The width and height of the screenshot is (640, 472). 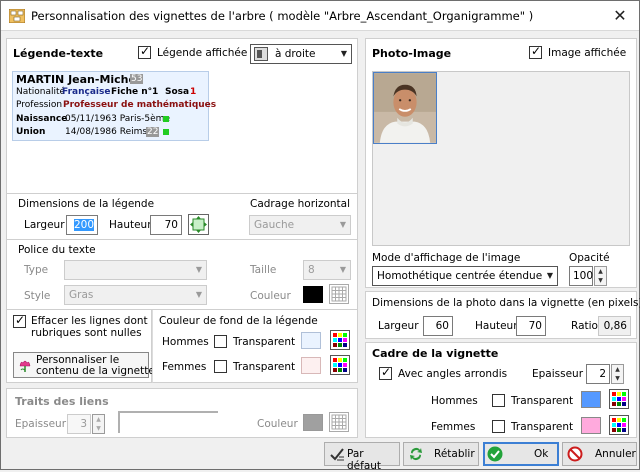 I want to click on photo-mode-label: Mode d'affichage de l'image, so click(x=446, y=258).